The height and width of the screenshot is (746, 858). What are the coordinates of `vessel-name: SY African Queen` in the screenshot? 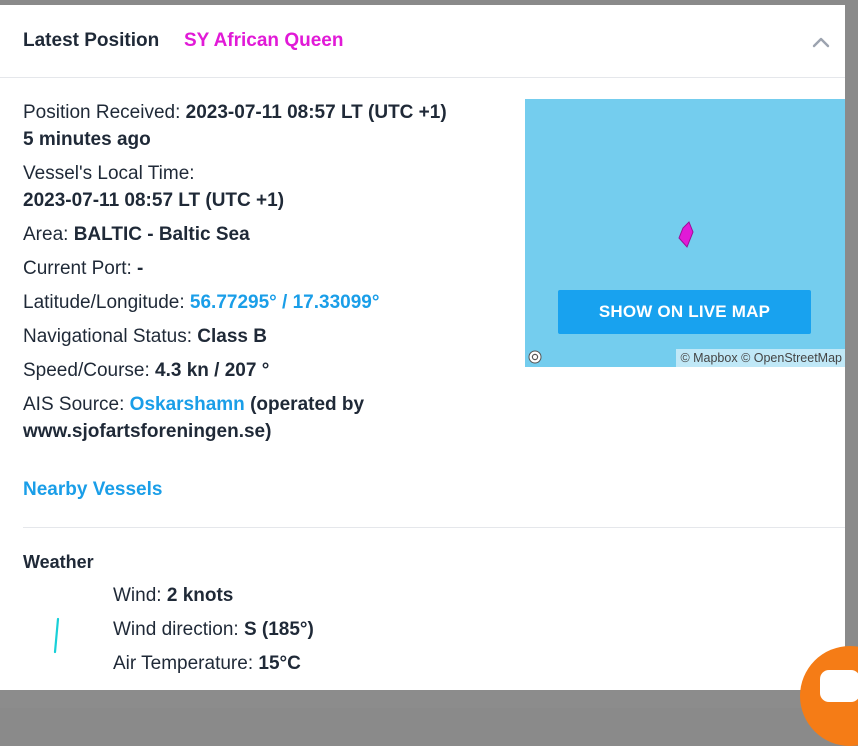 It's located at (264, 40).